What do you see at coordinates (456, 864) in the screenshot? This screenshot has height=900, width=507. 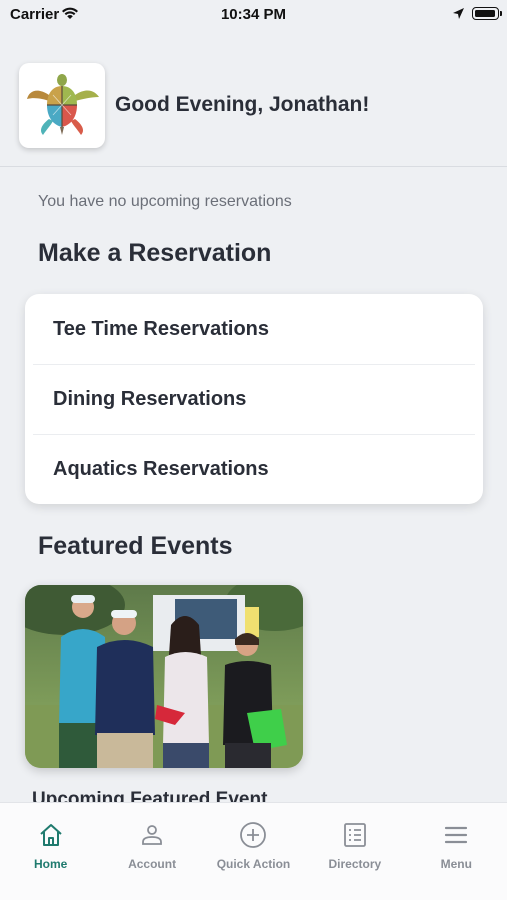 I see `tab-menu-label: Menu` at bounding box center [456, 864].